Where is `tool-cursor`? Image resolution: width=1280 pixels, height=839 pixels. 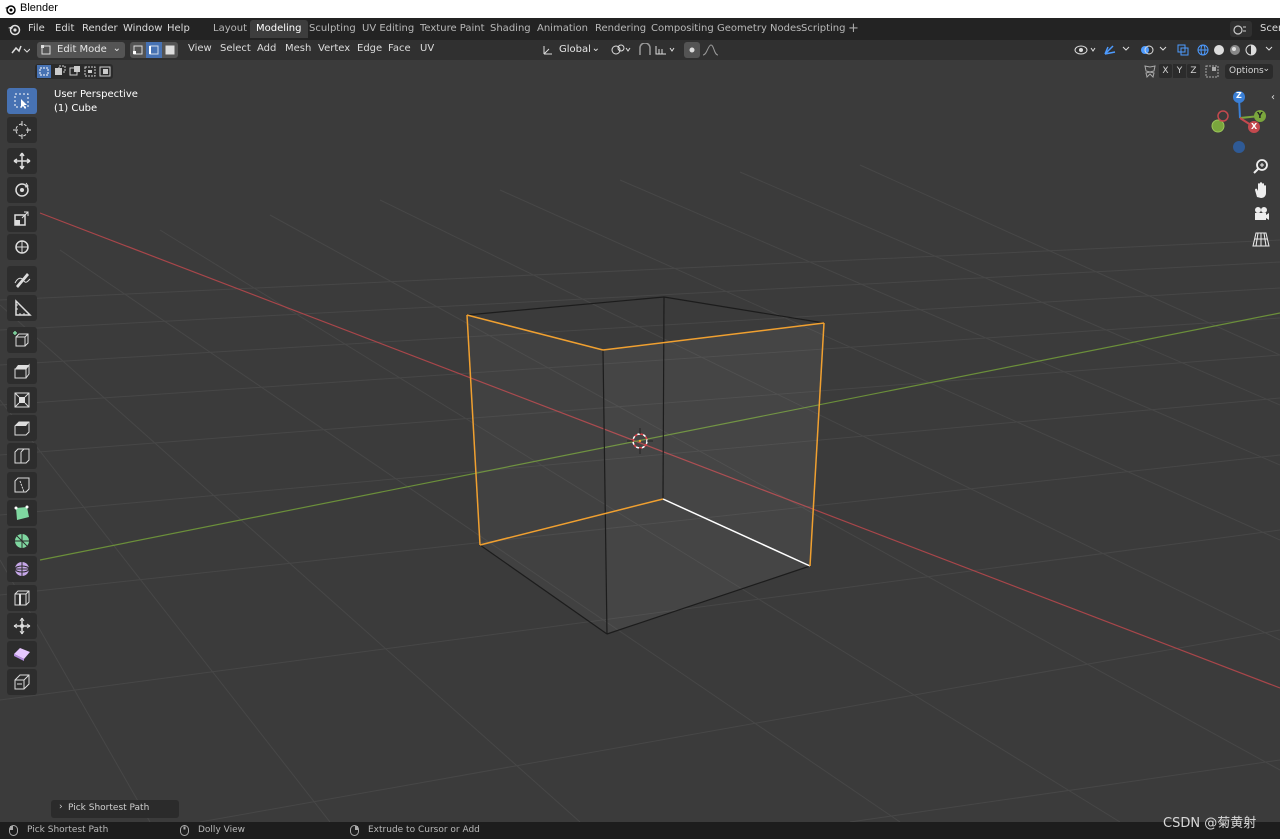 tool-cursor is located at coordinates (22, 130).